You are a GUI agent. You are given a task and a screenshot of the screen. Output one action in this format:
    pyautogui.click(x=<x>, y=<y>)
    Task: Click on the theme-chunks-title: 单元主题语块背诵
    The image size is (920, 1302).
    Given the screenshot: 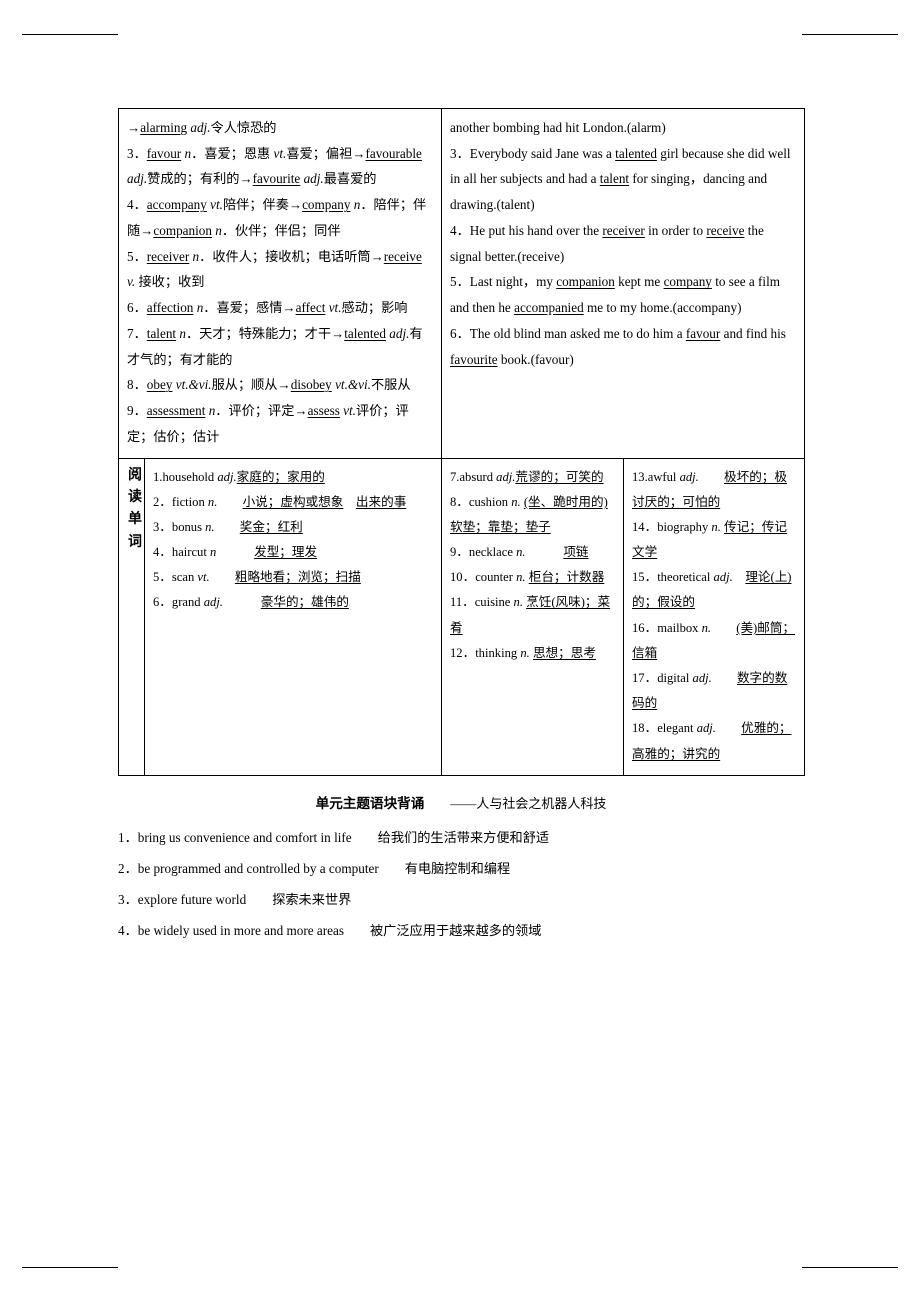 What is the action you would take?
    pyautogui.click(x=370, y=803)
    